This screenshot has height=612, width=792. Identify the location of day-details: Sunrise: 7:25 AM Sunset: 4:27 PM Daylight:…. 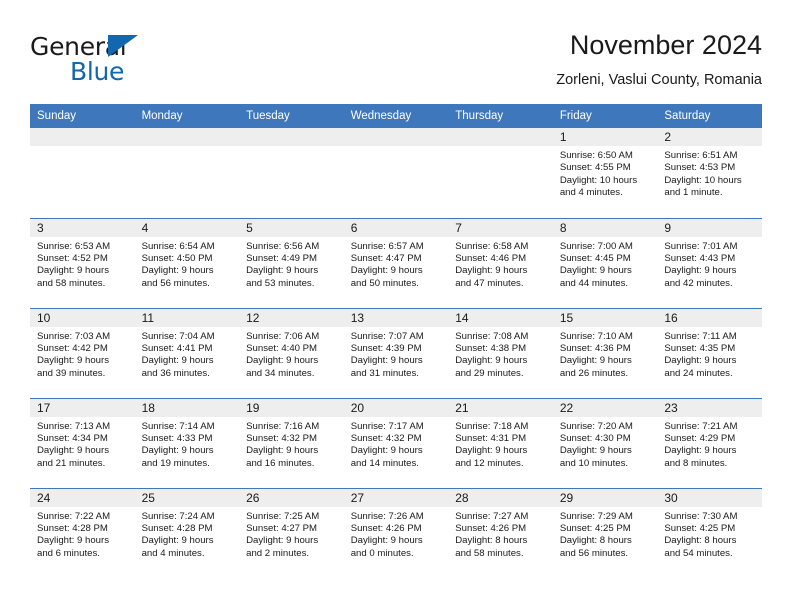
(291, 534).